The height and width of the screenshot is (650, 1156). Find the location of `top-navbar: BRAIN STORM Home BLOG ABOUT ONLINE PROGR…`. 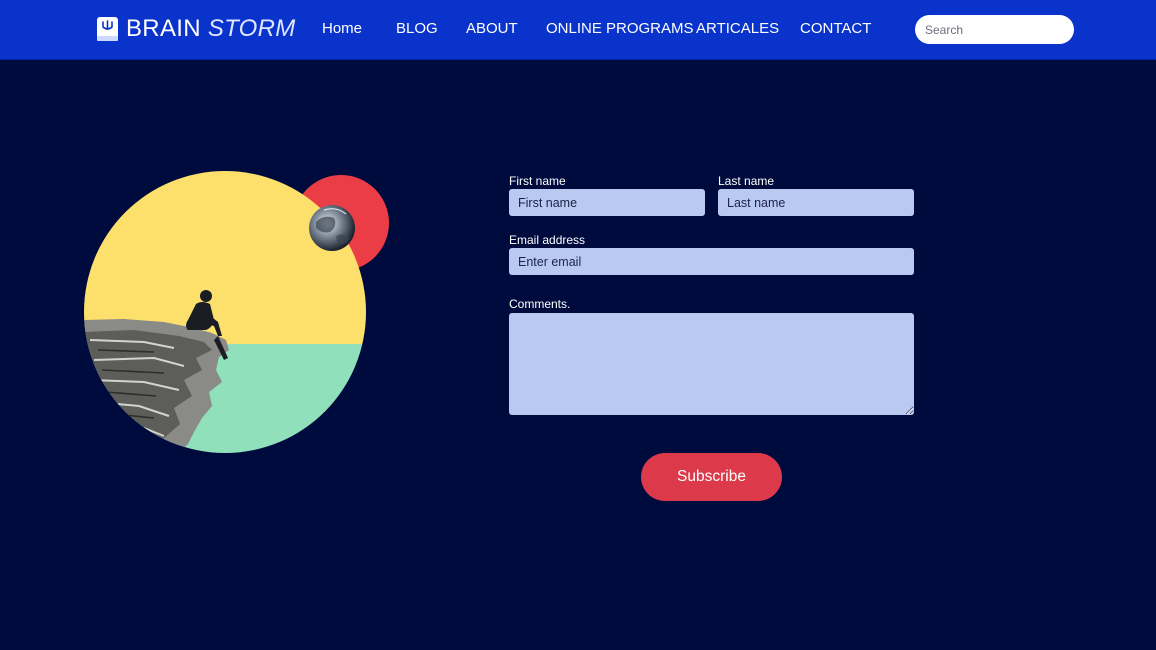

top-navbar: BRAIN STORM Home BLOG ABOUT ONLINE PROGR… is located at coordinates (578, 30).